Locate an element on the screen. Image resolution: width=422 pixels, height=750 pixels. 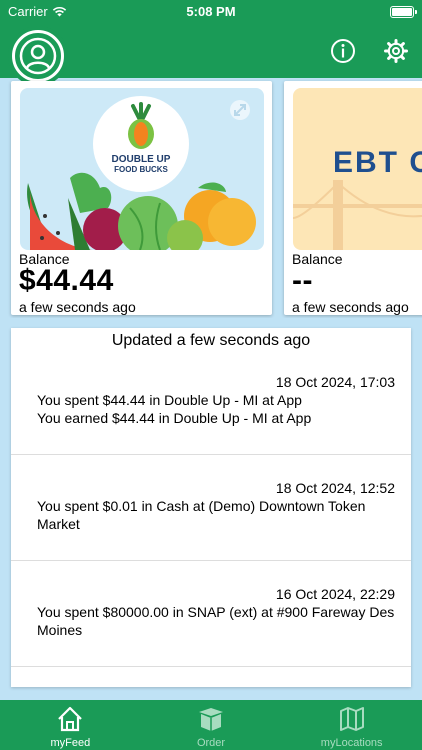
entry-date: 16 Oct 2024, 22:29 is located at coordinates (335, 594).